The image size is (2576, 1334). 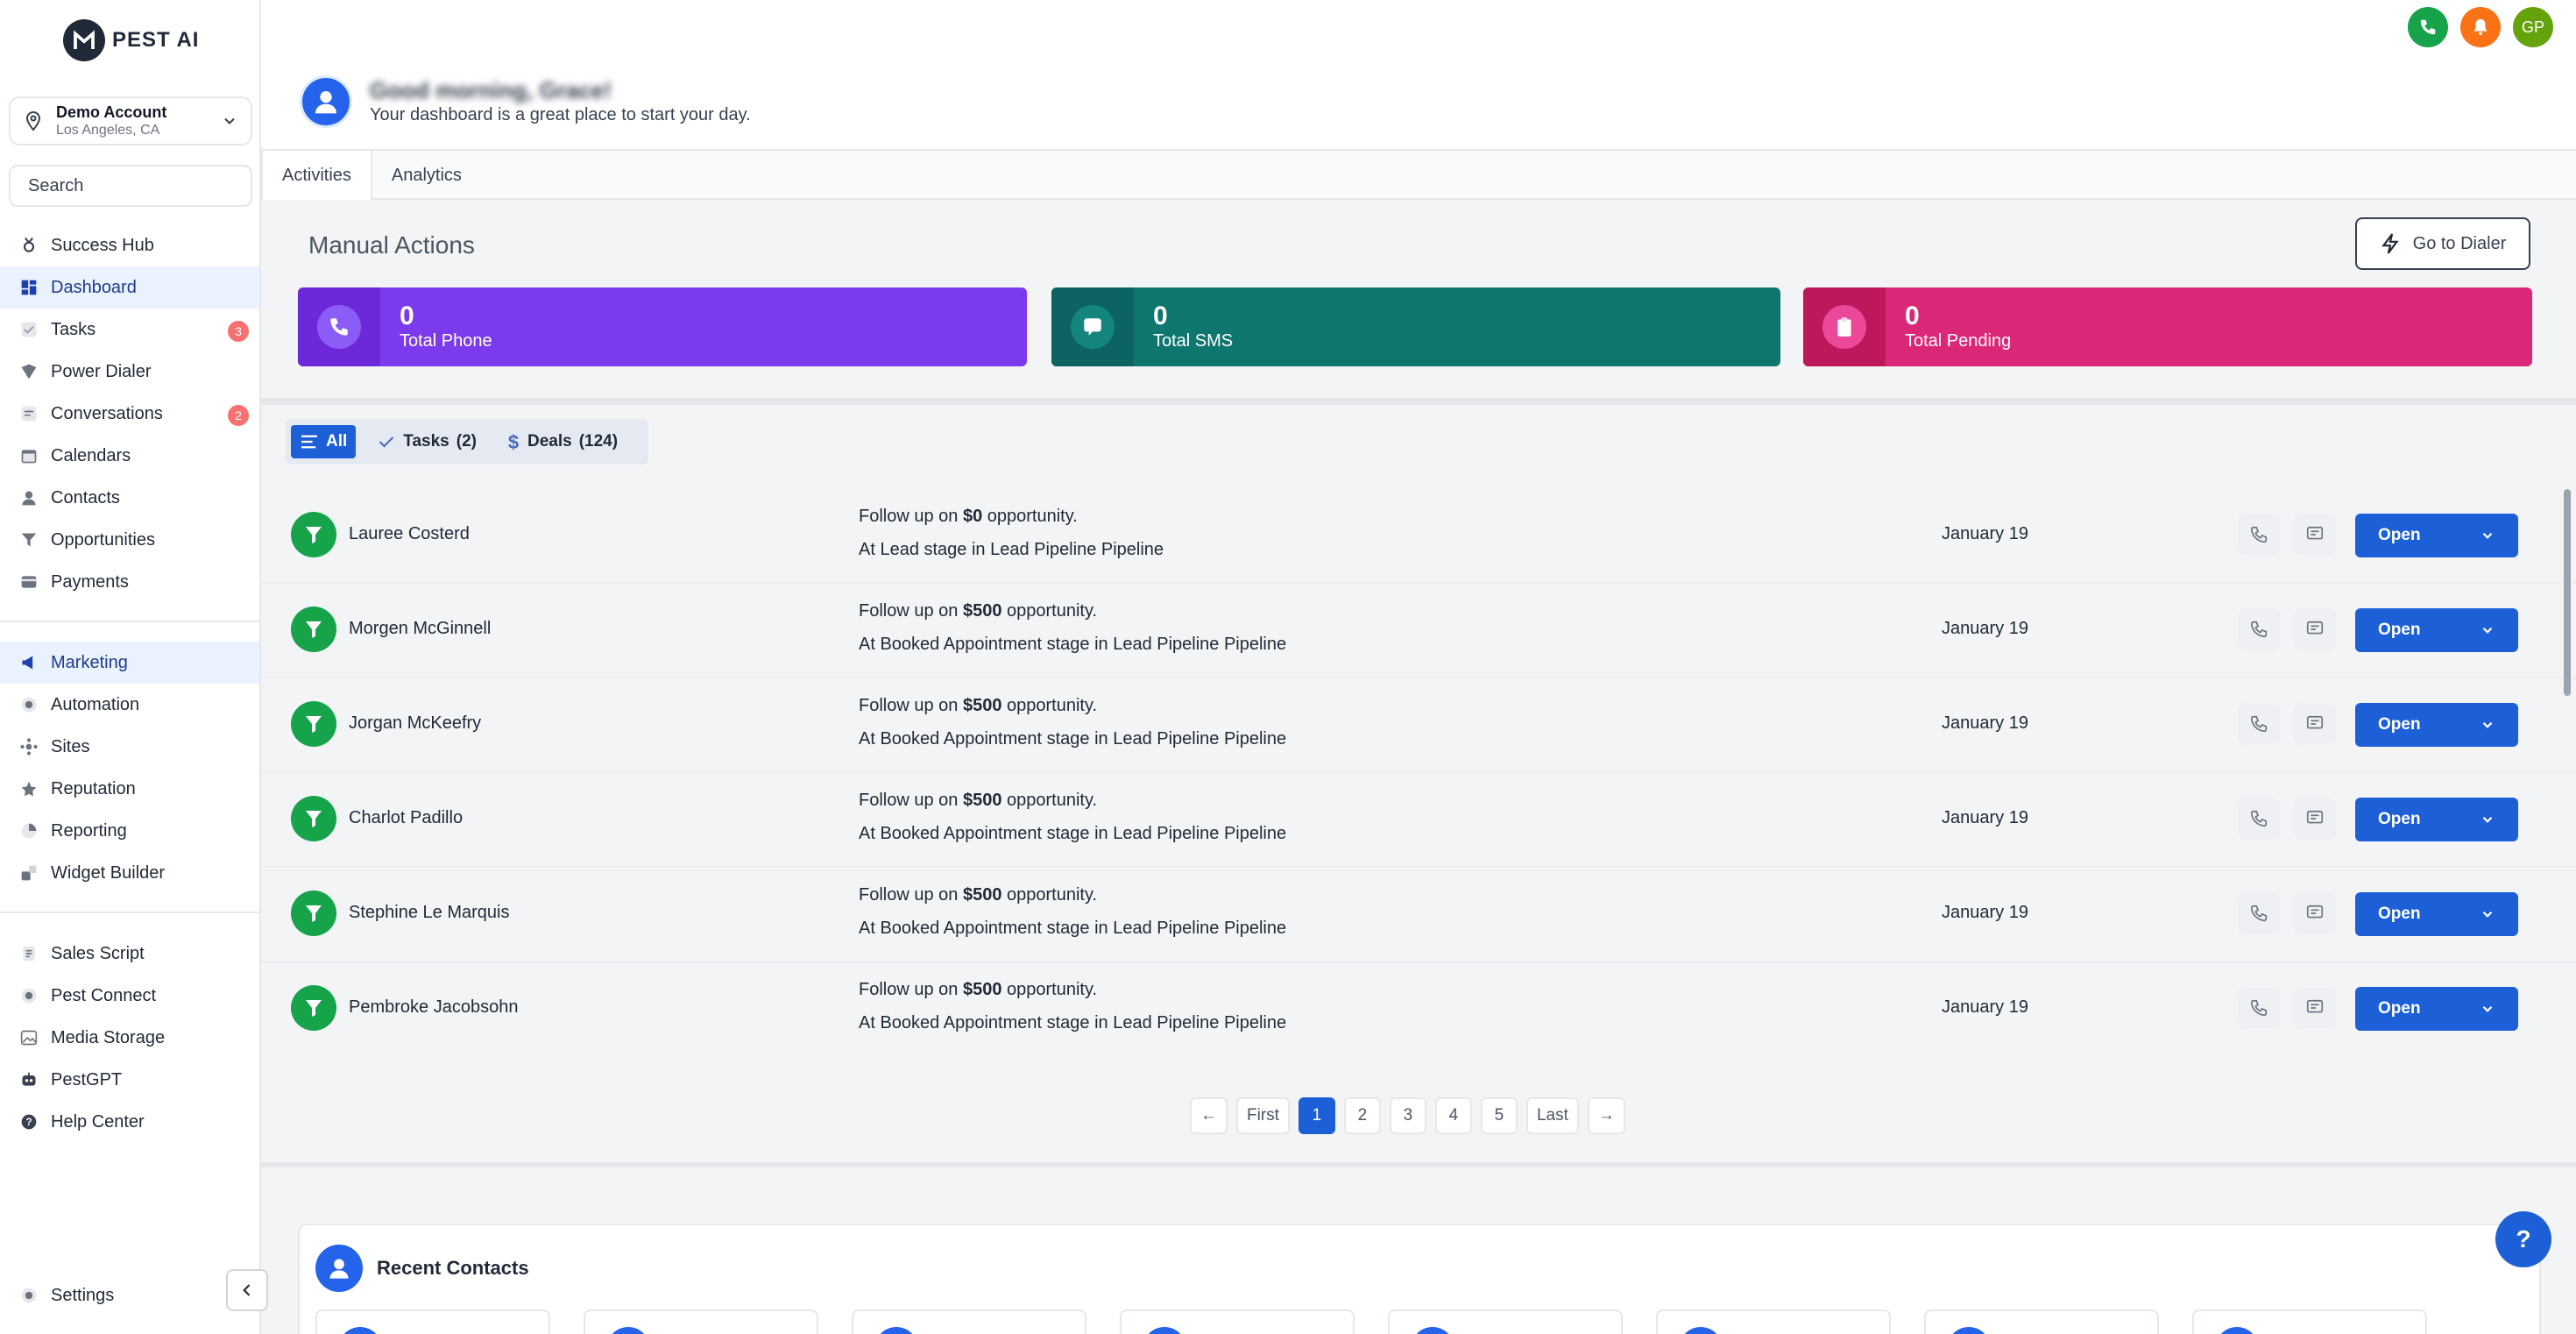 I want to click on page-3-button: 3, so click(x=1407, y=1115).